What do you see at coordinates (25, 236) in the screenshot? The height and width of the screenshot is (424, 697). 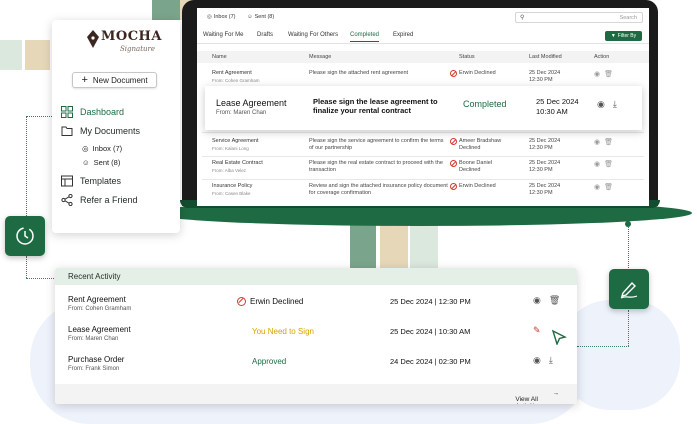 I see `clock-icon` at bounding box center [25, 236].